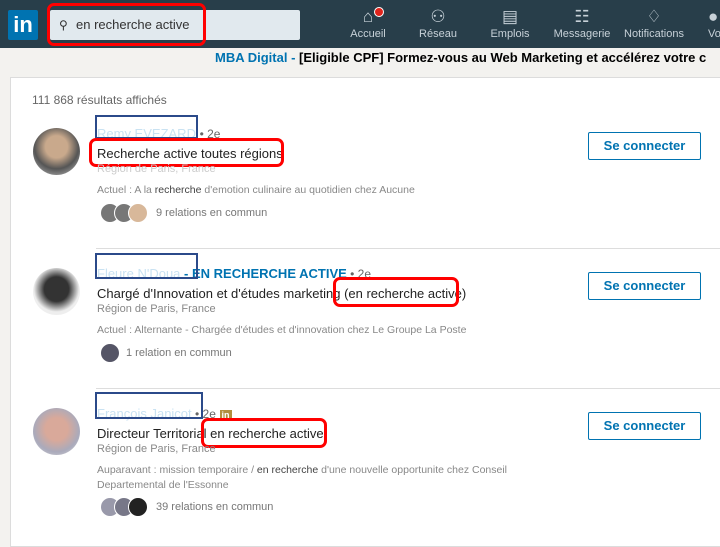  What do you see at coordinates (166, 353) in the screenshot?
I see `shared-connections: 1 relation en commun` at bounding box center [166, 353].